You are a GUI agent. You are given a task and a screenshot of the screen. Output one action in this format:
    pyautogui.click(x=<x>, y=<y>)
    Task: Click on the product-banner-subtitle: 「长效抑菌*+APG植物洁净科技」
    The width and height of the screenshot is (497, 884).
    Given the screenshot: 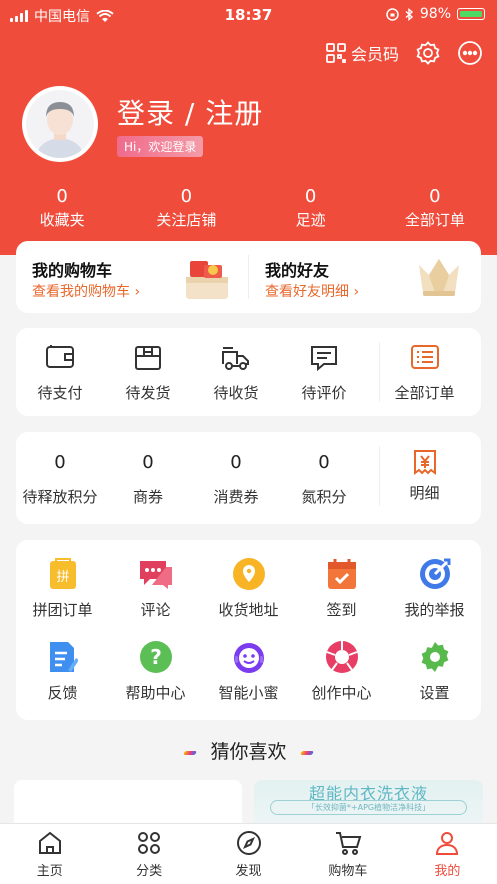 What is the action you would take?
    pyautogui.click(x=368, y=807)
    